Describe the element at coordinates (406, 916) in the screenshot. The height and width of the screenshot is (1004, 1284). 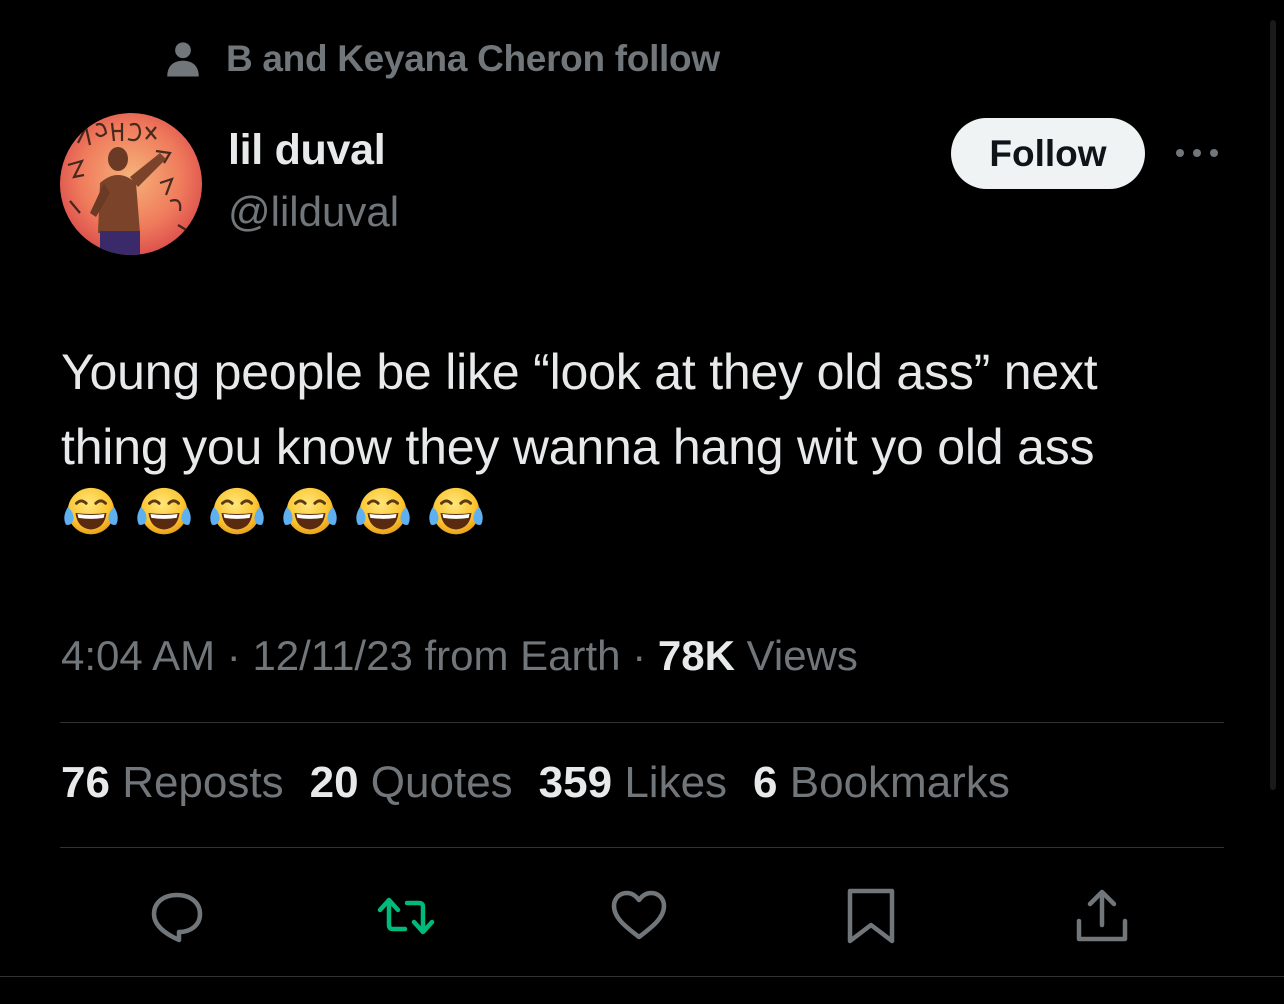
I see `repost-icon` at that location.